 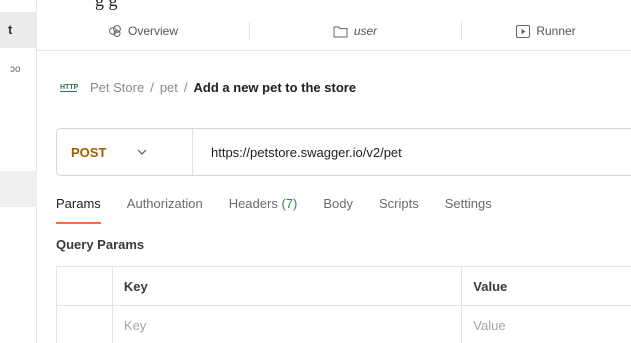 I want to click on svg-text: HTTP, so click(x=69, y=87).